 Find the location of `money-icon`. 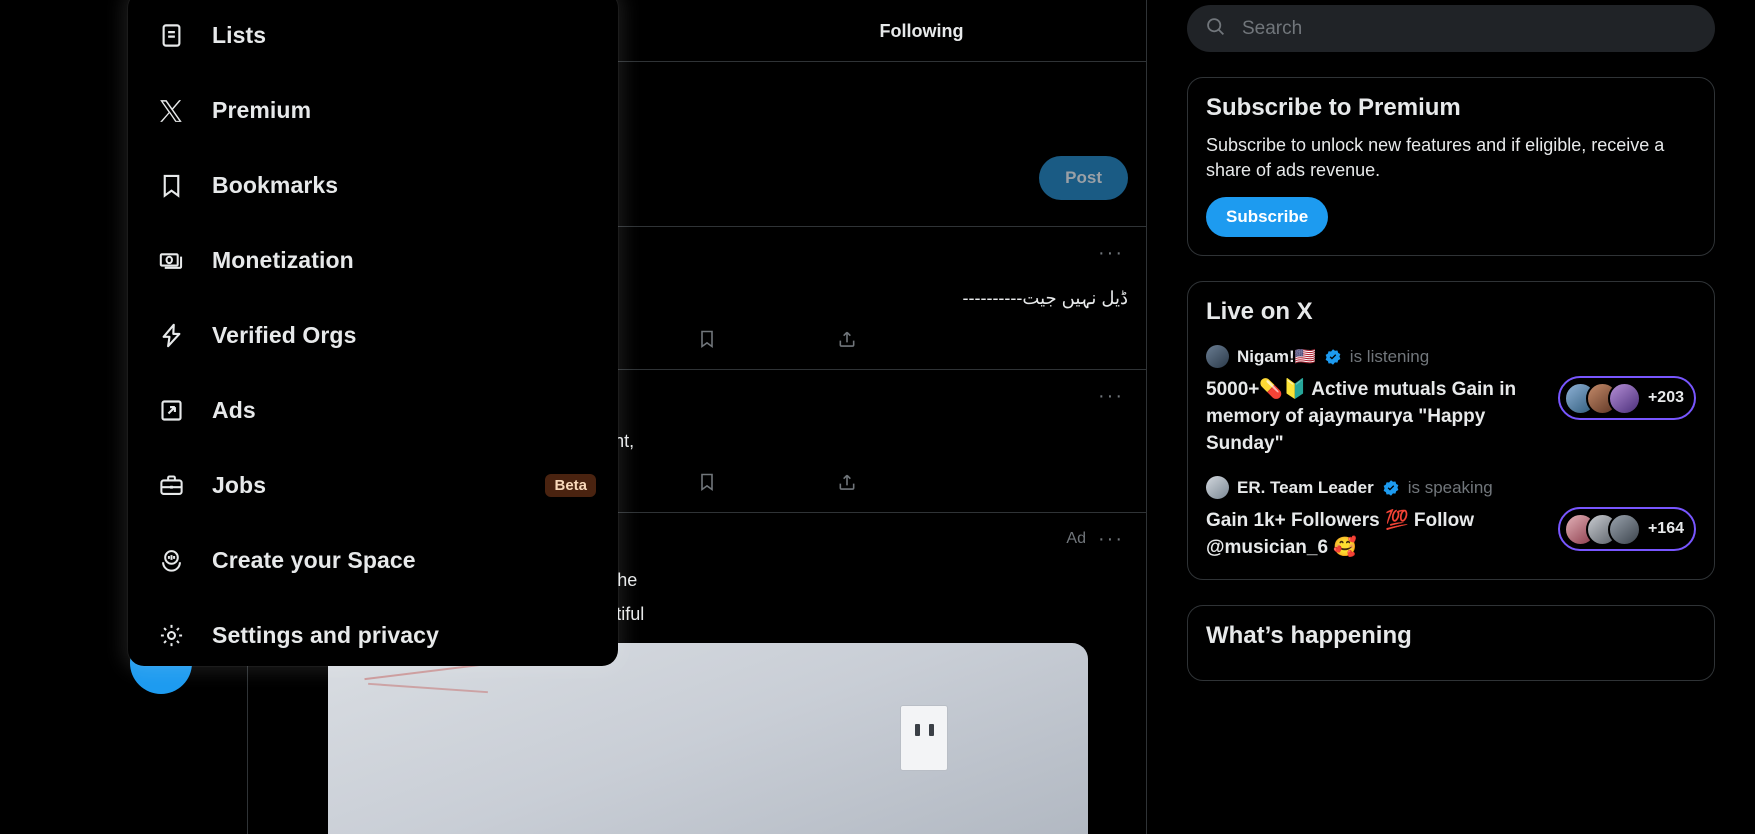

money-icon is located at coordinates (171, 260).